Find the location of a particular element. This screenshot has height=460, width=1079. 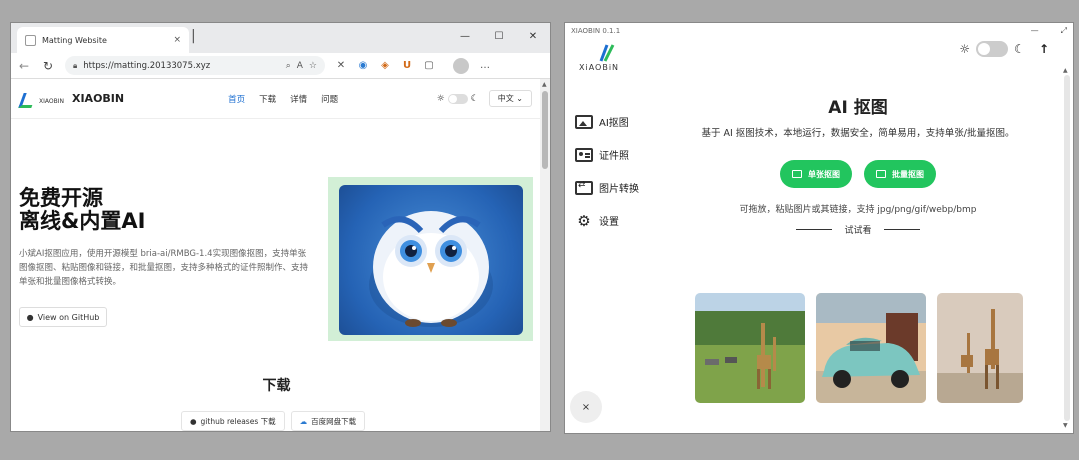

convert-icon is located at coordinates (584, 187).